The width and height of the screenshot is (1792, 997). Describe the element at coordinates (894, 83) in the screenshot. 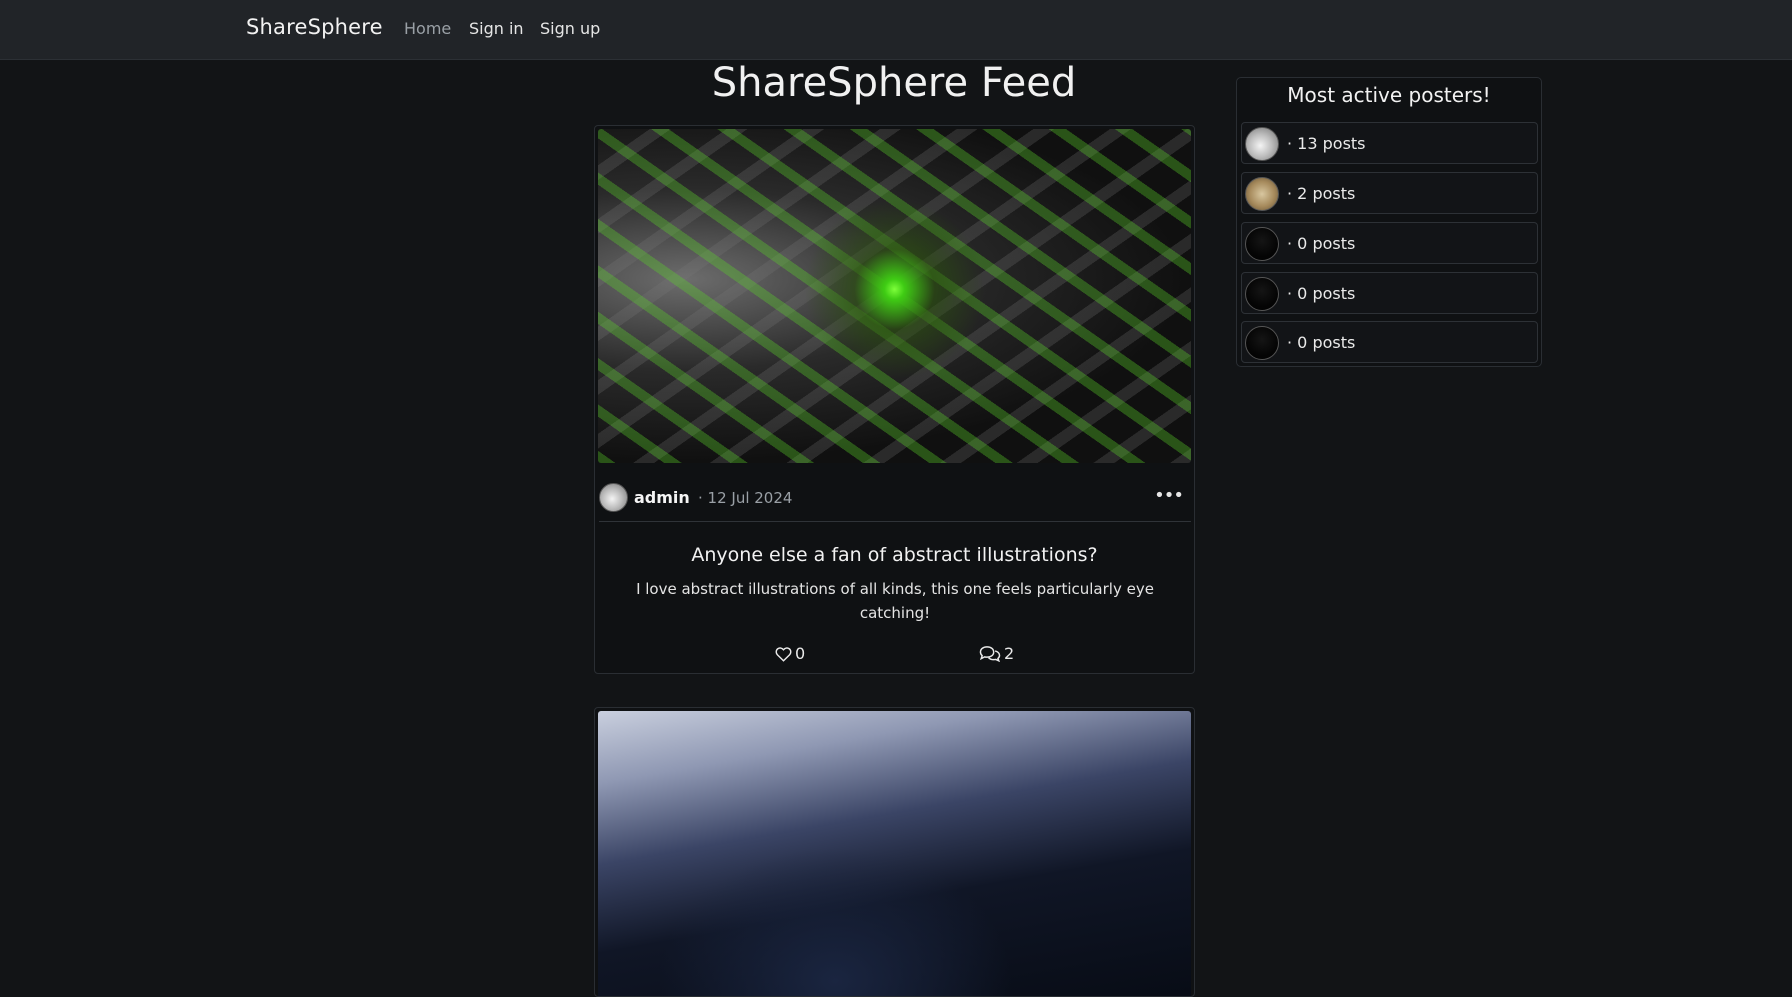

I see `feed-title: ShareSphere Feed` at that location.